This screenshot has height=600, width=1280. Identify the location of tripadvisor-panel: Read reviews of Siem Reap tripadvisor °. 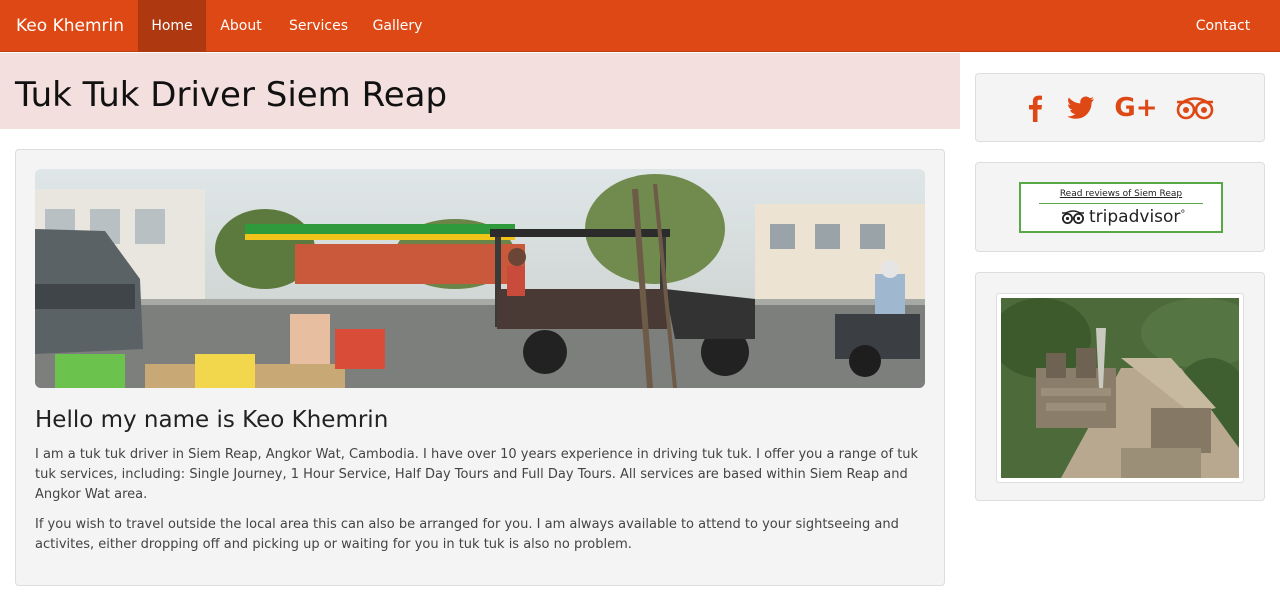
(1120, 207).